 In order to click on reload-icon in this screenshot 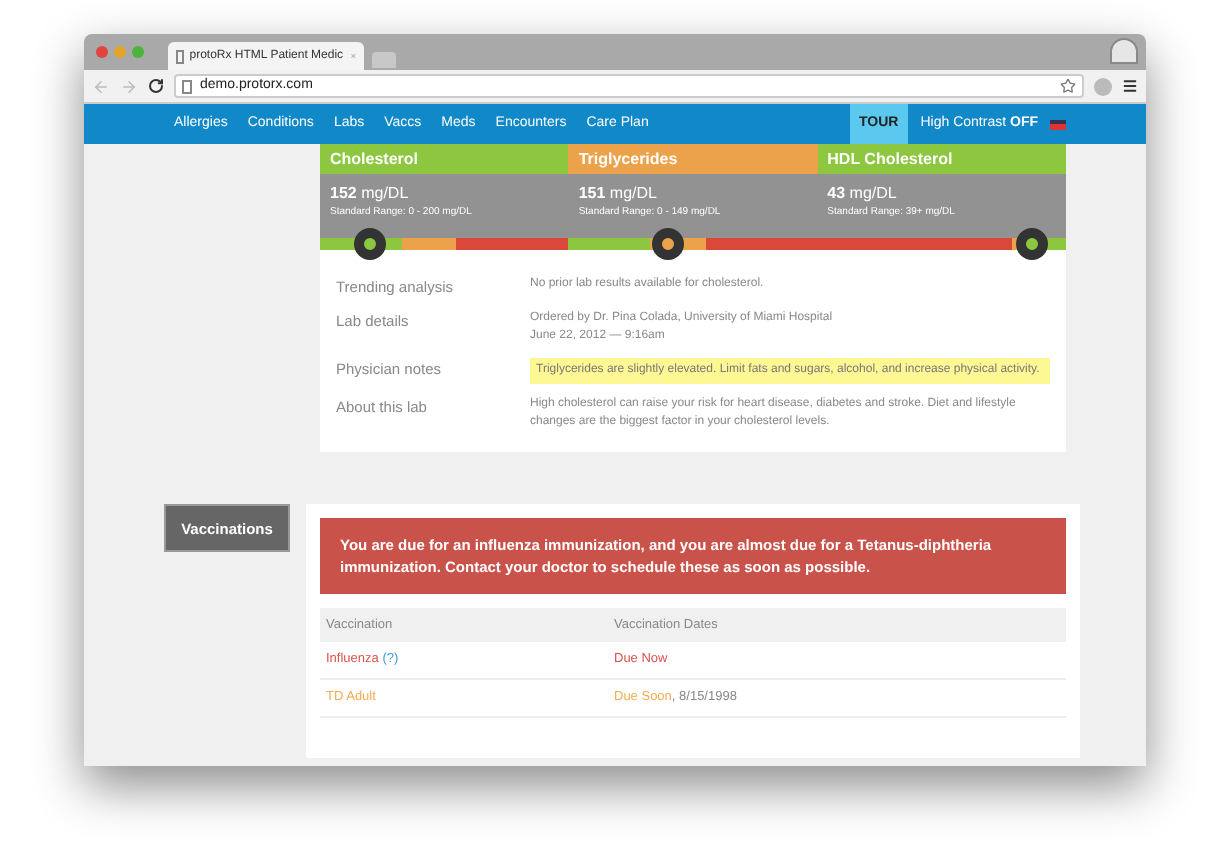, I will do `click(156, 86)`.